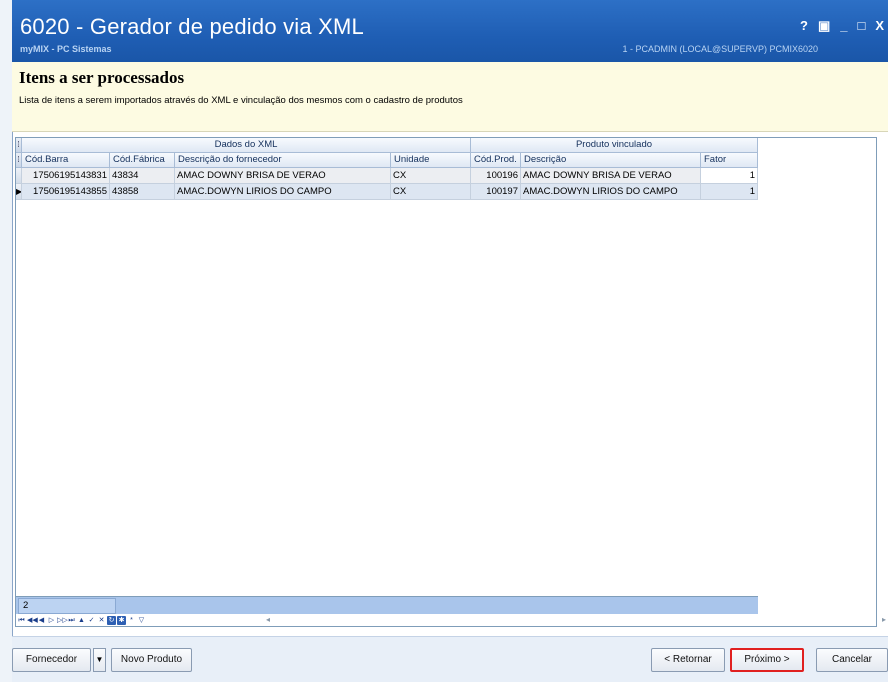  What do you see at coordinates (268, 619) in the screenshot?
I see `scroll-left-icon: ◂` at bounding box center [268, 619].